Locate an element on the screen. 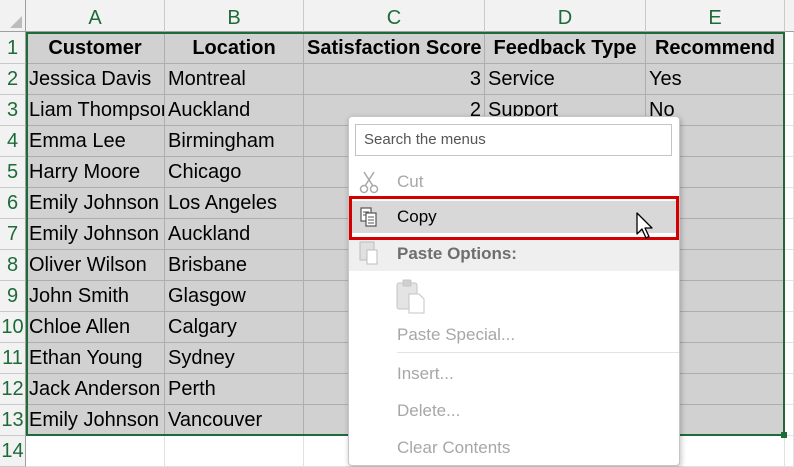 This screenshot has width=794, height=467. table-cell: Liam Thompson is located at coordinates (95, 110).